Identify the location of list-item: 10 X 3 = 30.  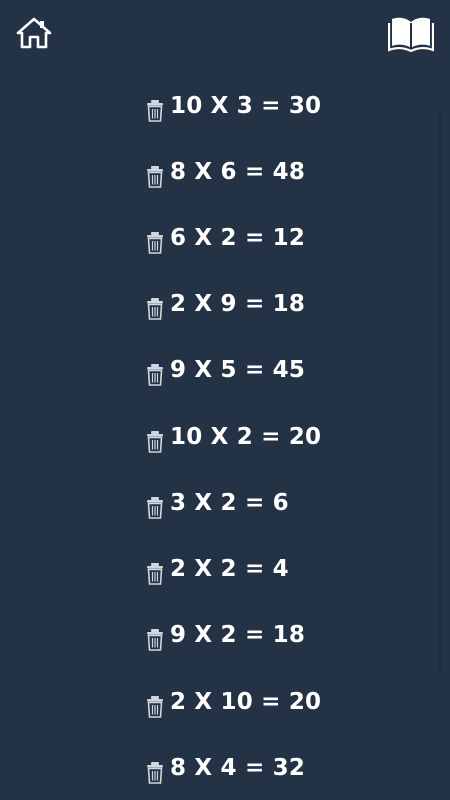
(233, 106).